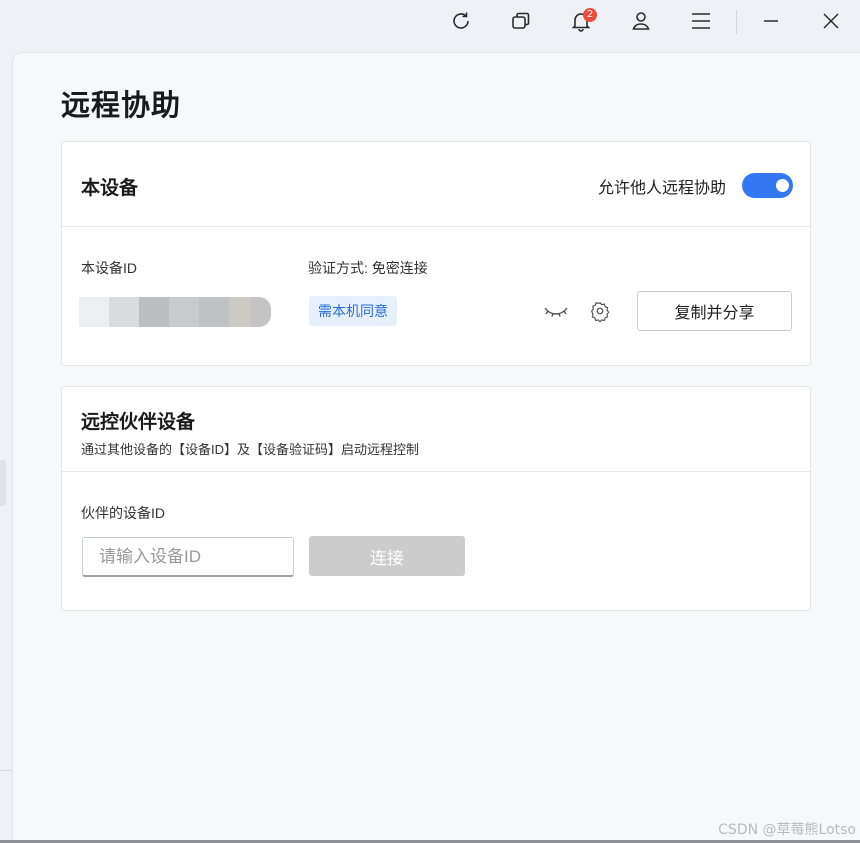 The width and height of the screenshot is (860, 843). I want to click on account-button, so click(641, 21).